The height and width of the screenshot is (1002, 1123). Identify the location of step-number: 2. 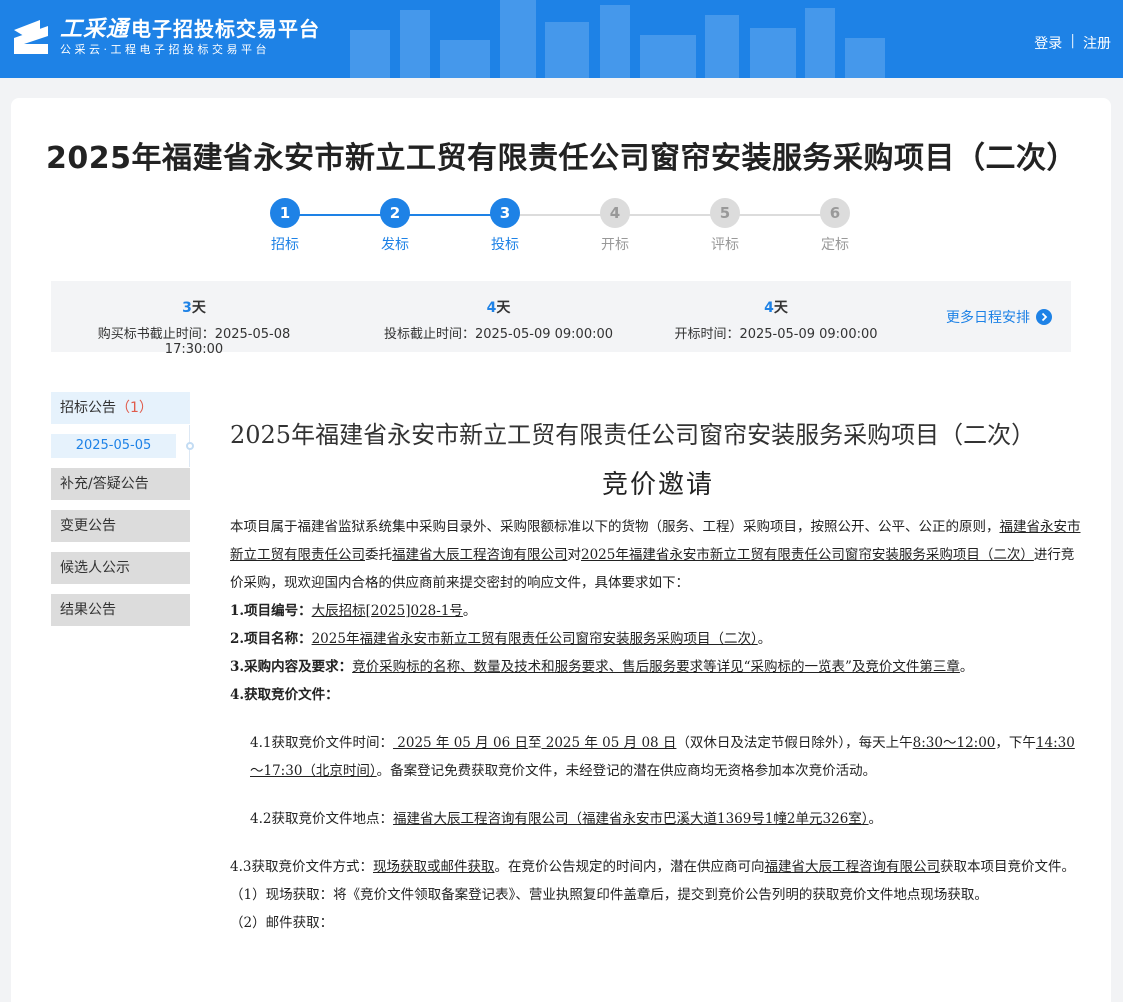
(395, 213).